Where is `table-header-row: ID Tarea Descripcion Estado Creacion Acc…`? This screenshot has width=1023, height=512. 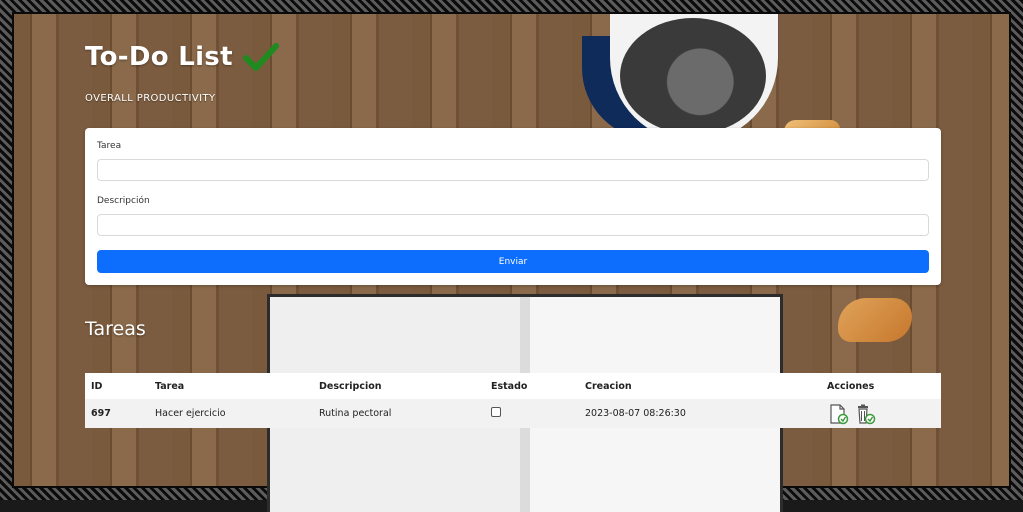
table-header-row: ID Tarea Descripcion Estado Creacion Acc… is located at coordinates (513, 386).